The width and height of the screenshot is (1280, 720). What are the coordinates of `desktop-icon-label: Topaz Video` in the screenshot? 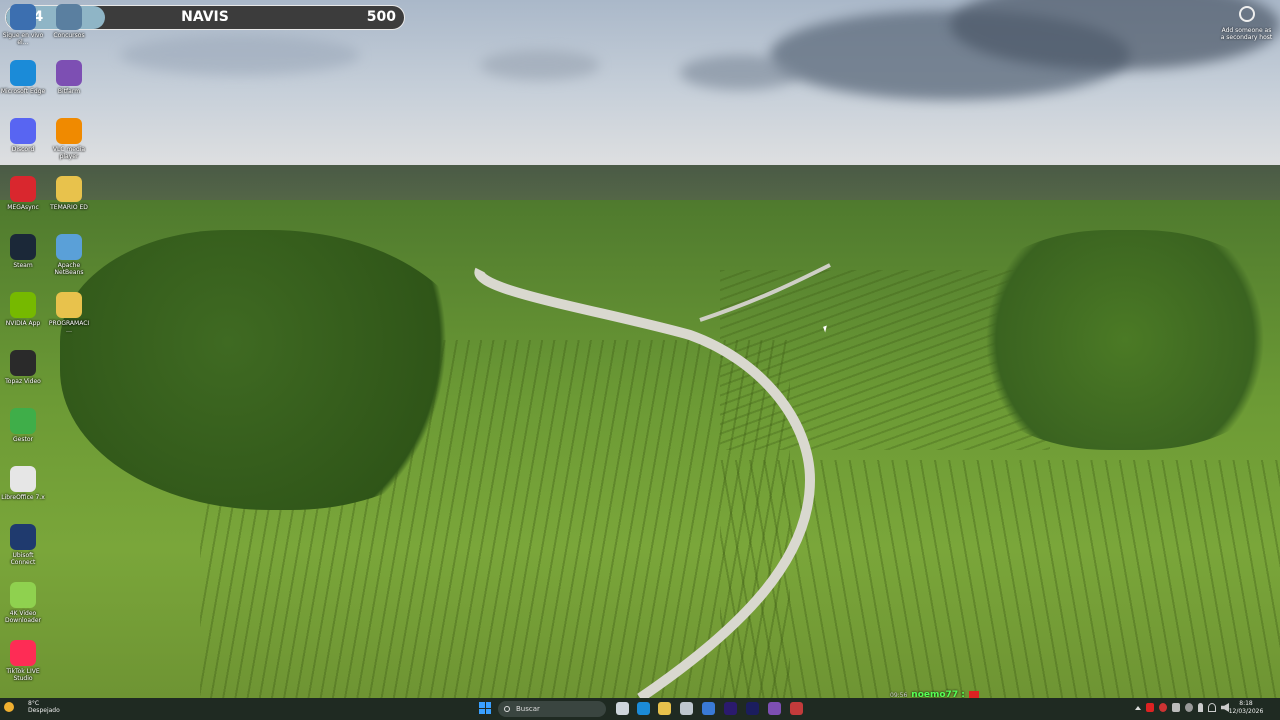 It's located at (23, 381).